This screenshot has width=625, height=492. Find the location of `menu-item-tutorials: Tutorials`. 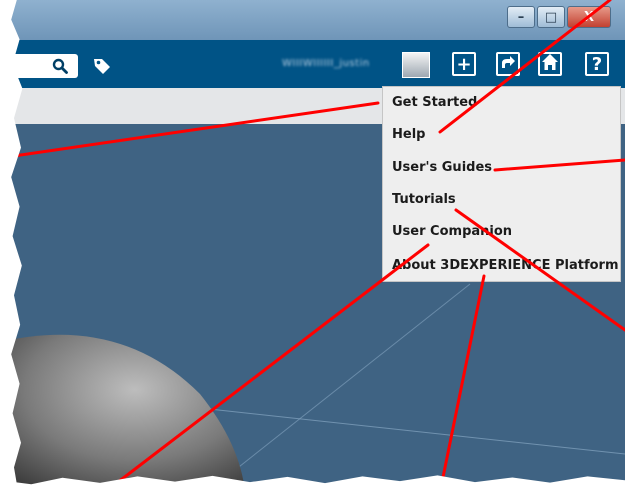

menu-item-tutorials: Tutorials is located at coordinates (424, 199).